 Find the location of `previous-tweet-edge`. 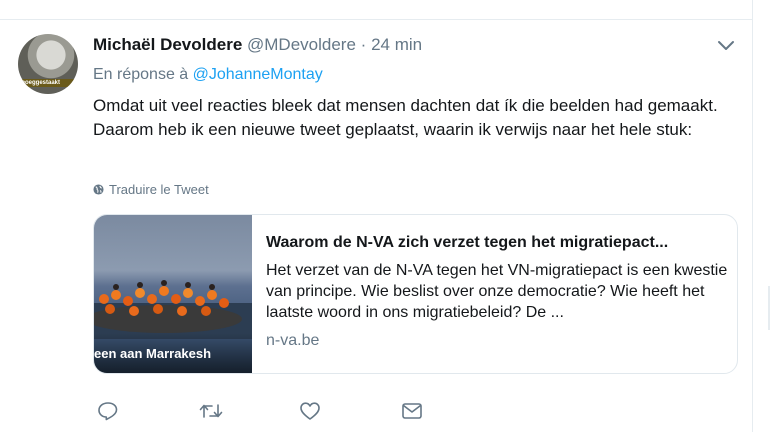

previous-tweet-edge is located at coordinates (376, 10).